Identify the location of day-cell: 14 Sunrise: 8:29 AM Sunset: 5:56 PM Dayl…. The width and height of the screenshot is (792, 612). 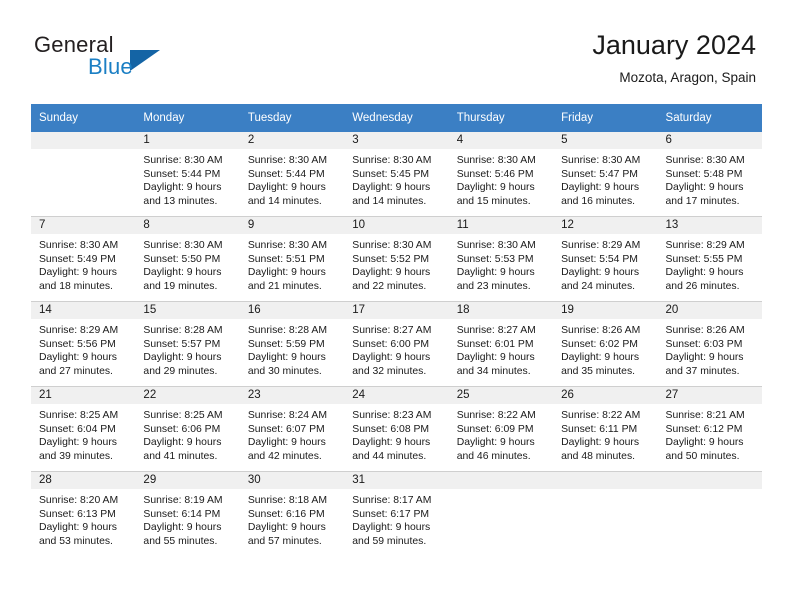
(83, 344).